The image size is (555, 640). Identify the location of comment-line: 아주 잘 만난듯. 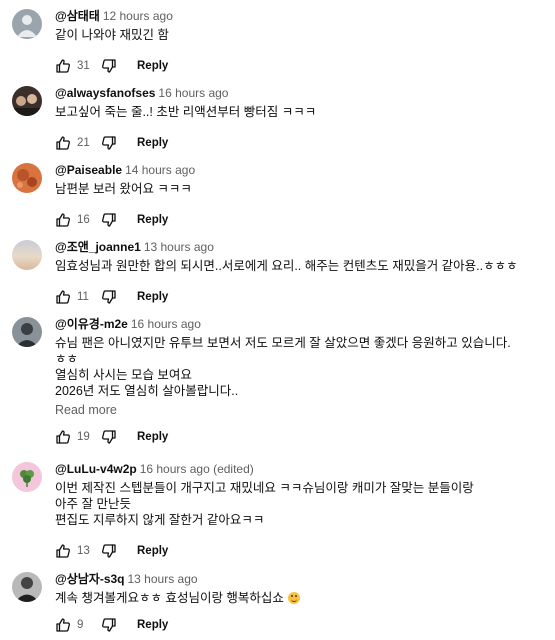
(93, 504).